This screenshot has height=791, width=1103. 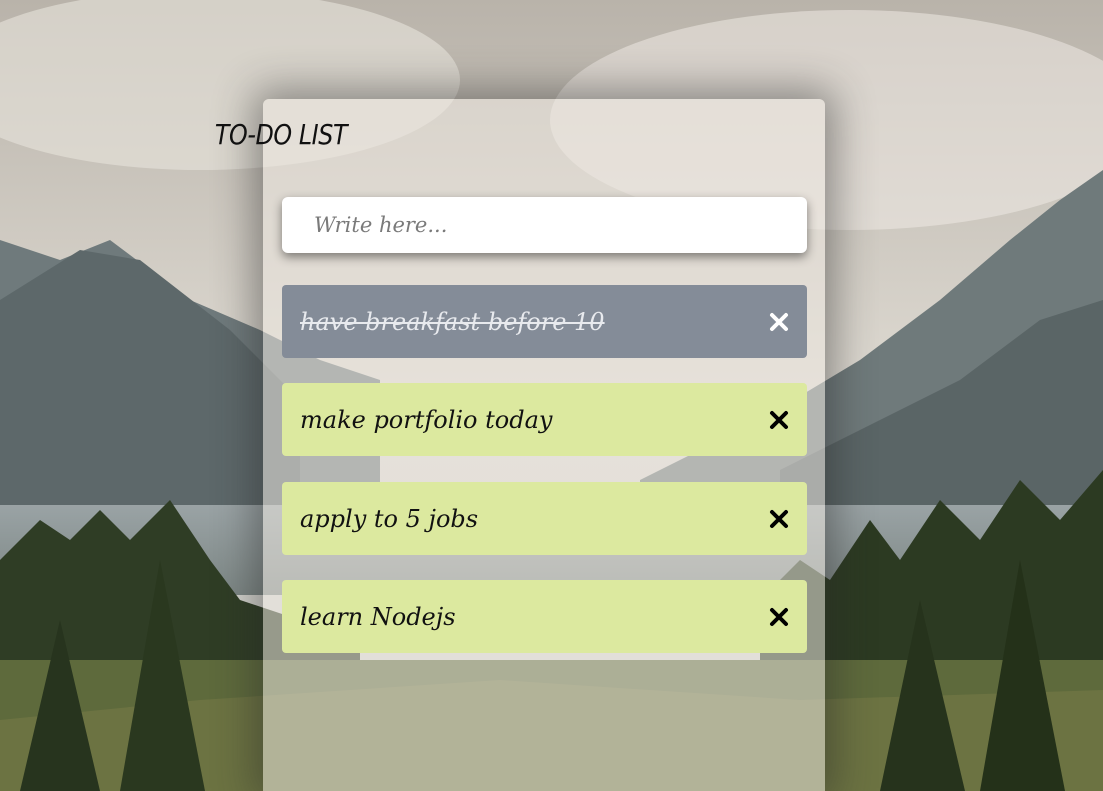 I want to click on todo-item: learn Nodejs, so click(x=544, y=616).